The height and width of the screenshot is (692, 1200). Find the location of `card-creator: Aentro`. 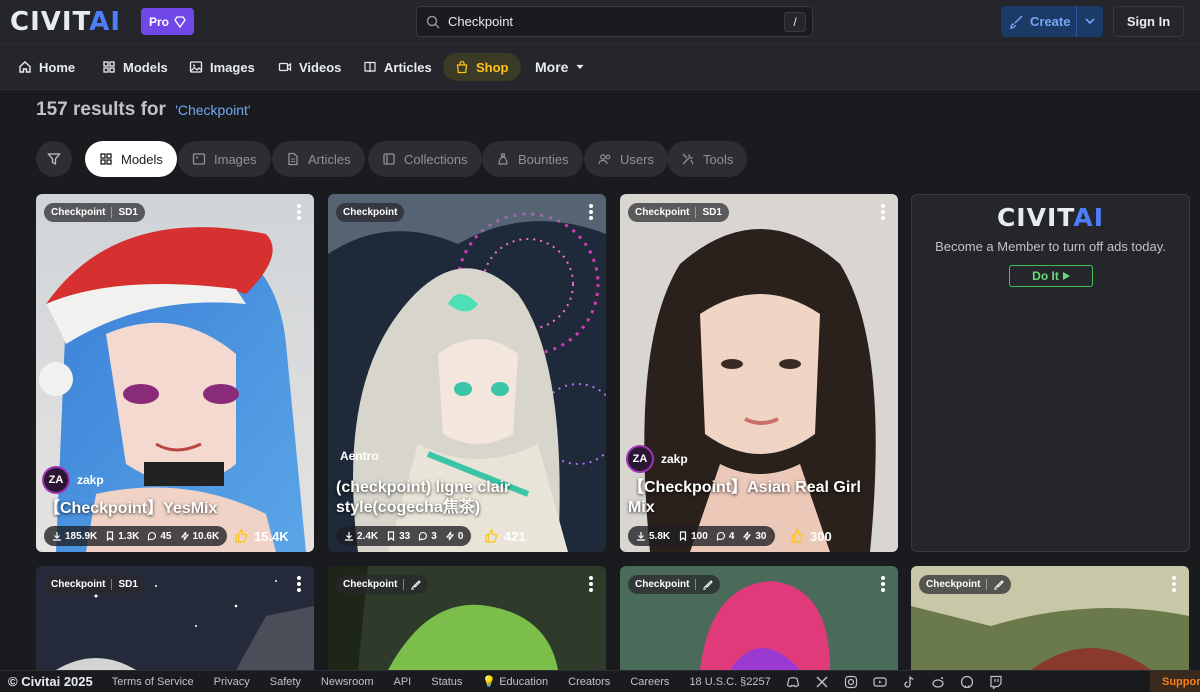

card-creator: Aentro is located at coordinates (359, 456).